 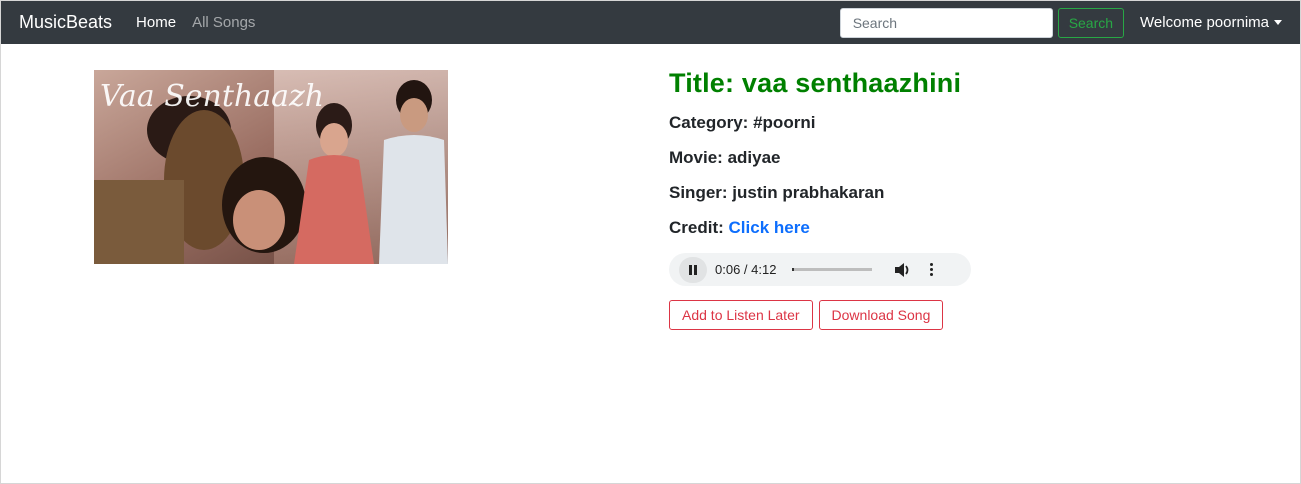 What do you see at coordinates (746, 269) in the screenshot?
I see `player-time: 0:06 / 4:12` at bounding box center [746, 269].